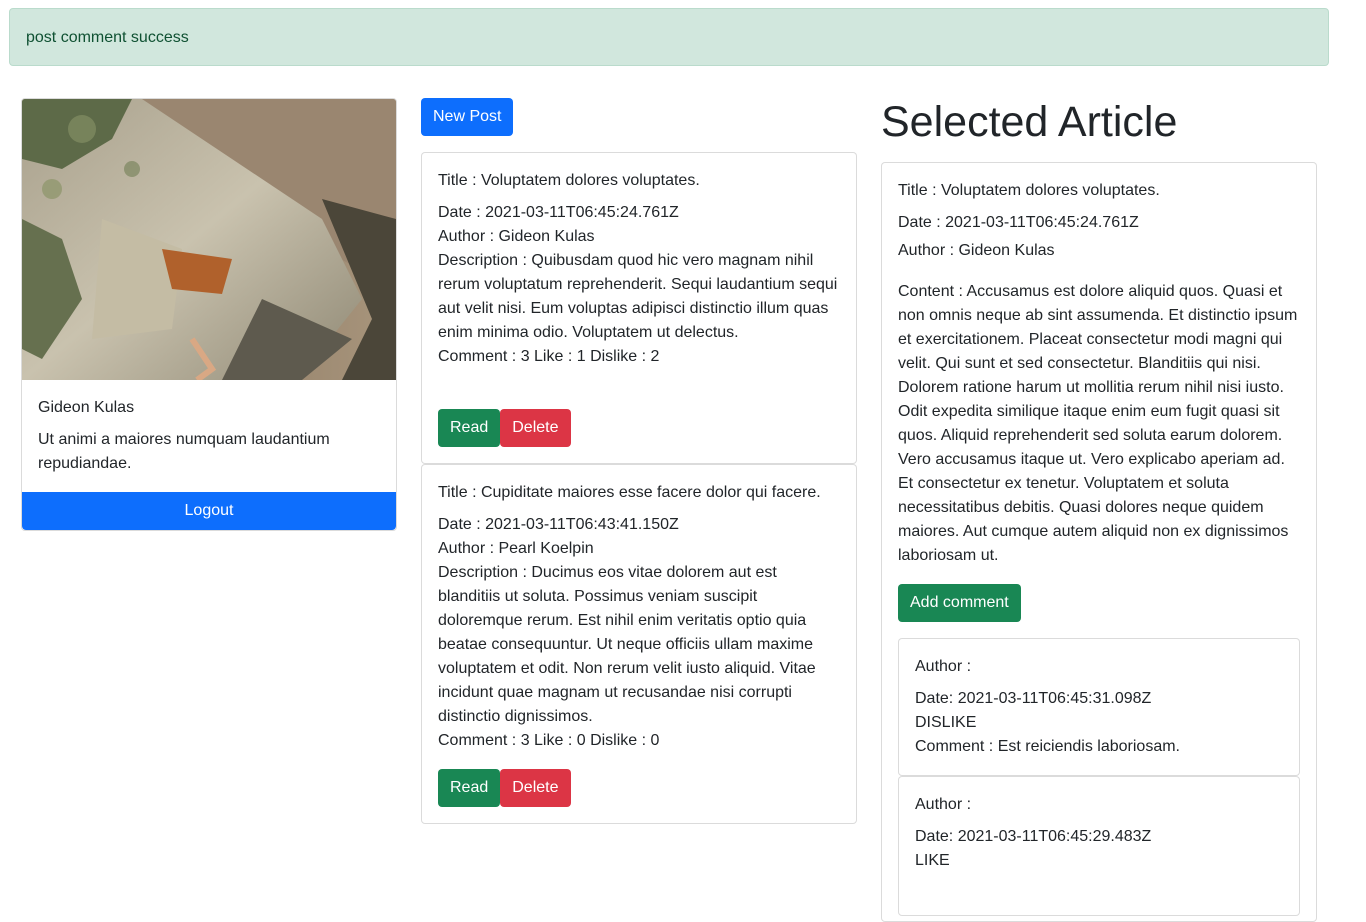 Image resolution: width=1366 pixels, height=922 pixels. What do you see at coordinates (669, 37) in the screenshot?
I see `success-alert: post comment success` at bounding box center [669, 37].